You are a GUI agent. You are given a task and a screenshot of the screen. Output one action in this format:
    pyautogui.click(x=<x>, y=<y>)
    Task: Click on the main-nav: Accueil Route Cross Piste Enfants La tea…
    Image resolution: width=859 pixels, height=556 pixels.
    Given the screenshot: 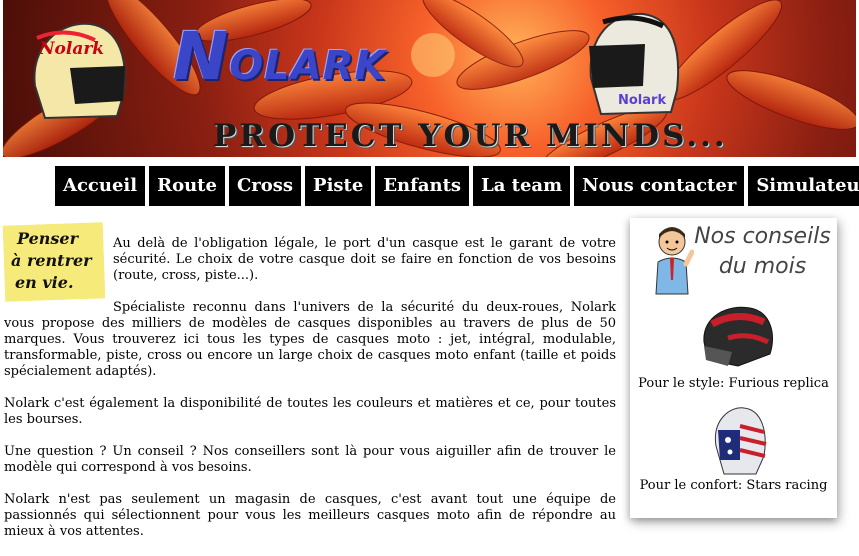 What is the action you would take?
    pyautogui.click(x=457, y=186)
    